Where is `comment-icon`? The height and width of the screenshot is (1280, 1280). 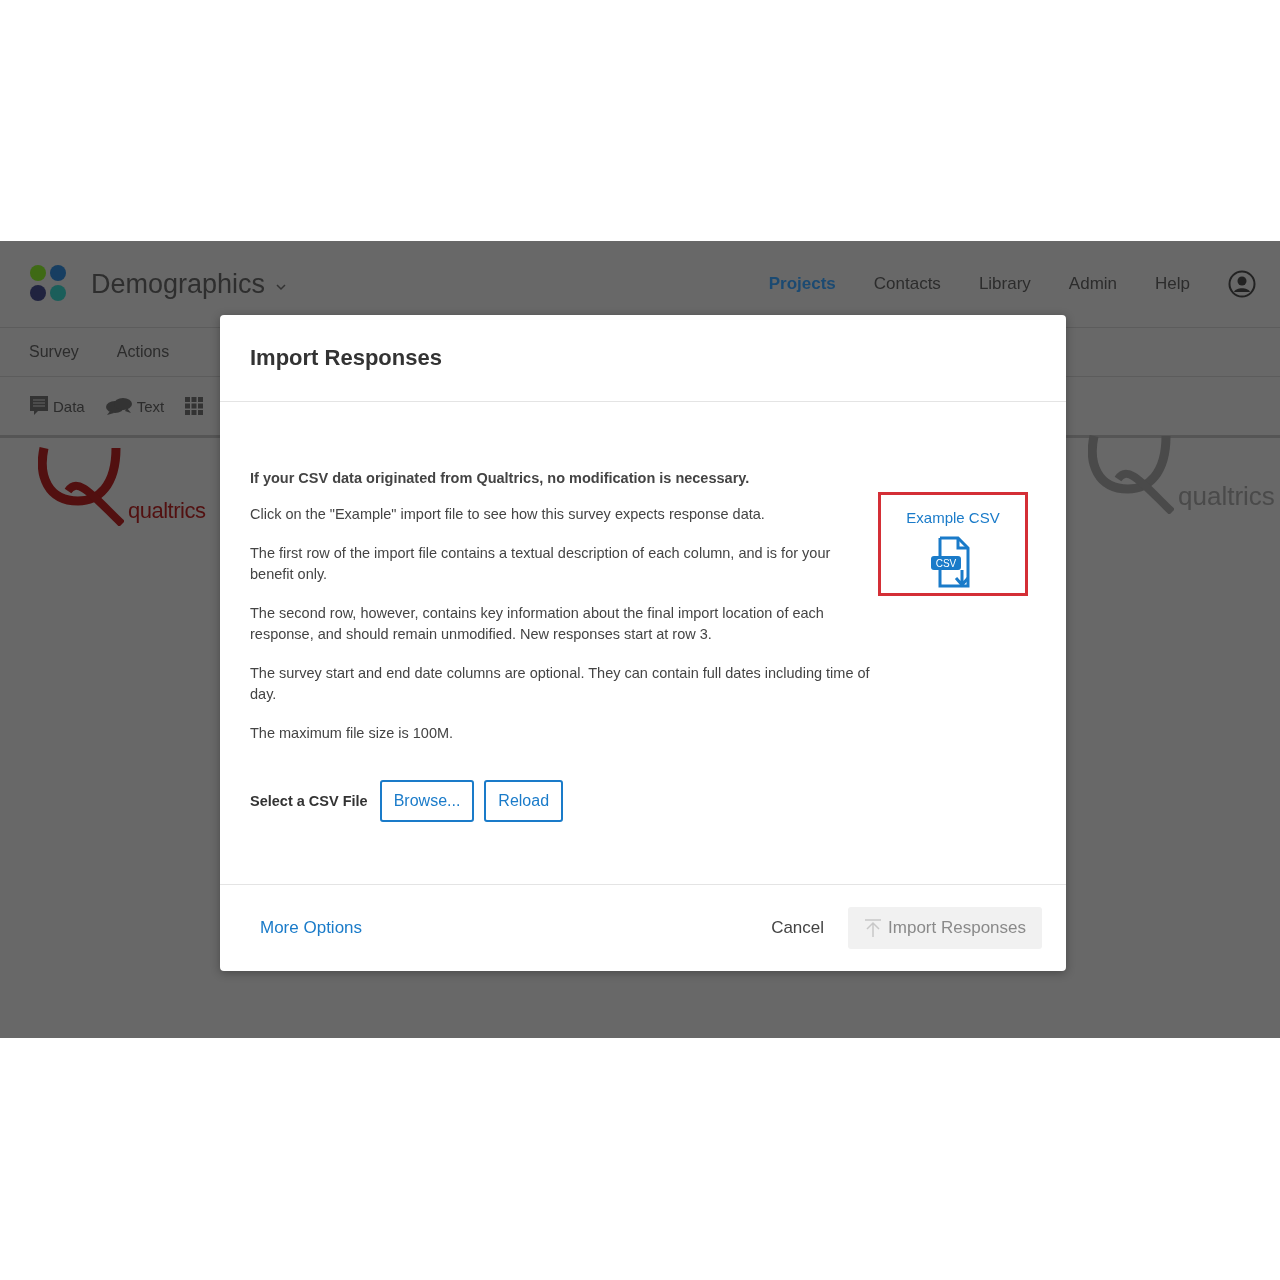
comment-icon is located at coordinates (39, 406).